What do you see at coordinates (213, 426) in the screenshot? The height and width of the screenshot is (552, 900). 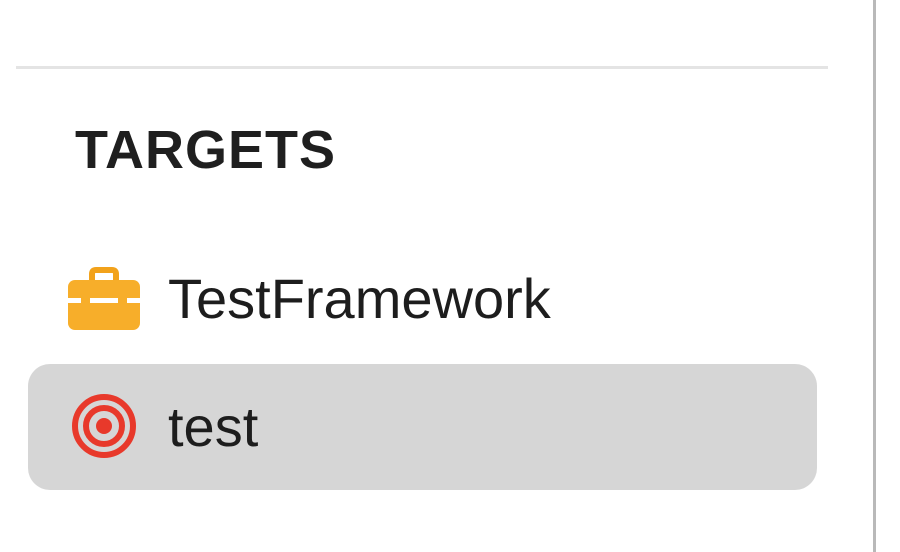 I see `target-label: test` at bounding box center [213, 426].